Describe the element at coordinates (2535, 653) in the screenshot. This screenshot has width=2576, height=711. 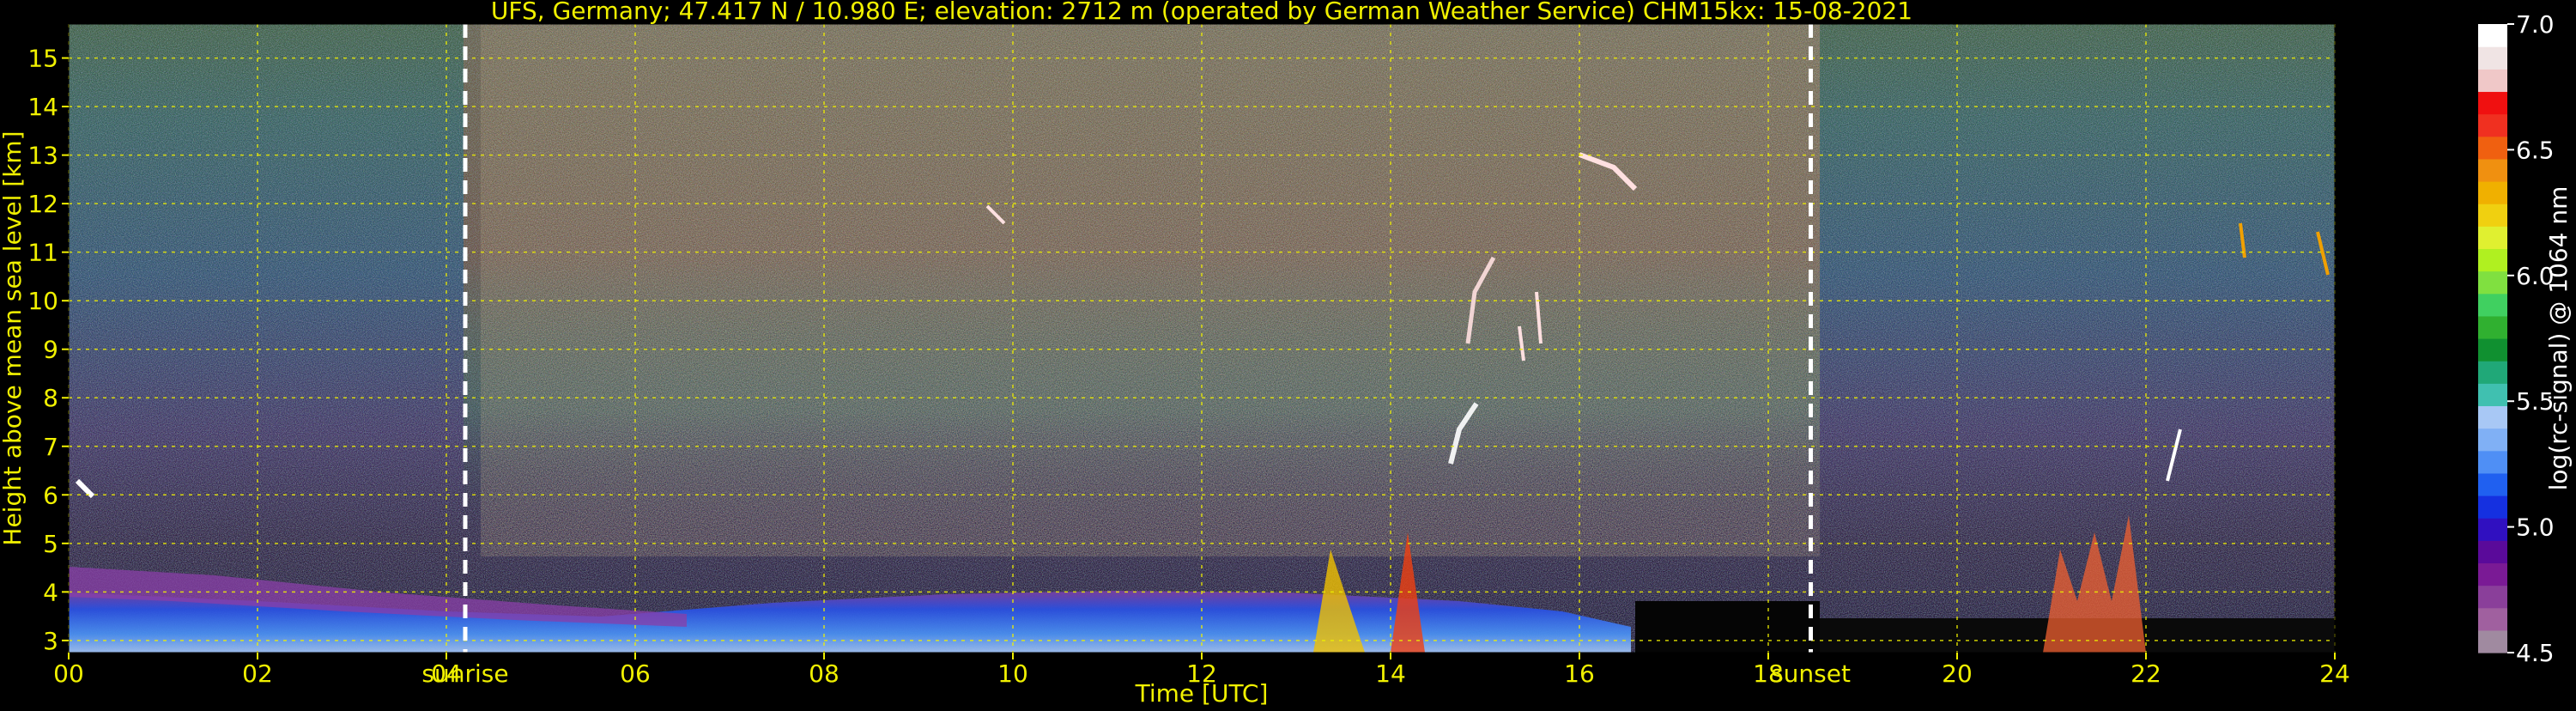
I see `colorbar-tick-label: 4.5` at that location.